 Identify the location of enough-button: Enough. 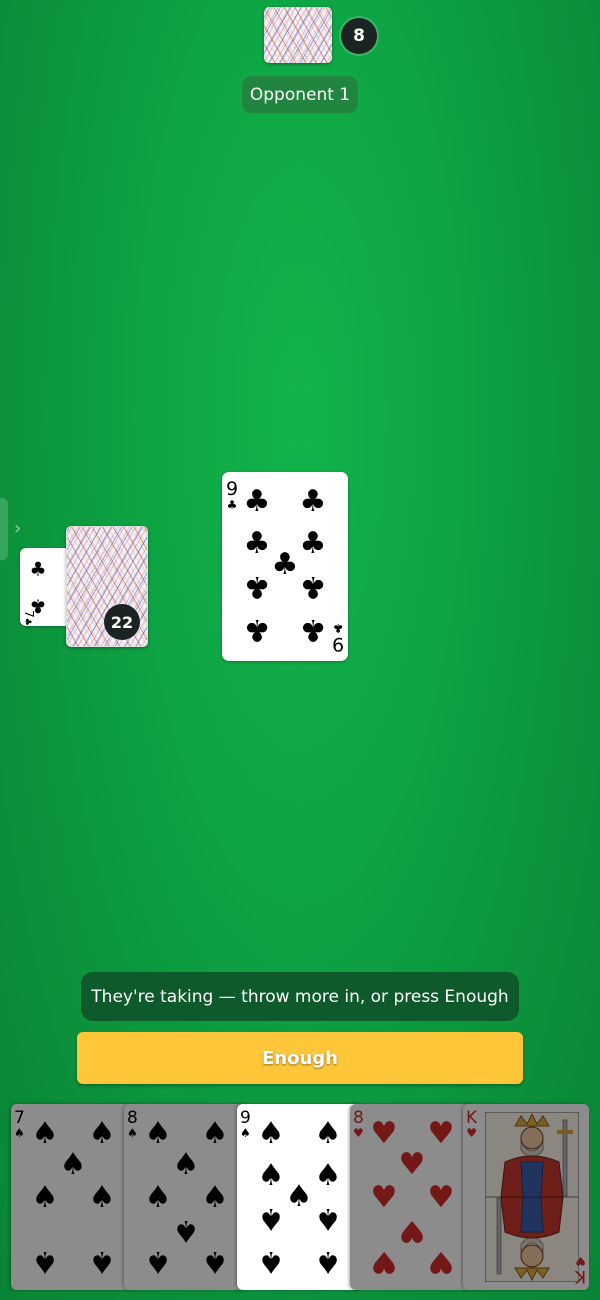
(300, 1058).